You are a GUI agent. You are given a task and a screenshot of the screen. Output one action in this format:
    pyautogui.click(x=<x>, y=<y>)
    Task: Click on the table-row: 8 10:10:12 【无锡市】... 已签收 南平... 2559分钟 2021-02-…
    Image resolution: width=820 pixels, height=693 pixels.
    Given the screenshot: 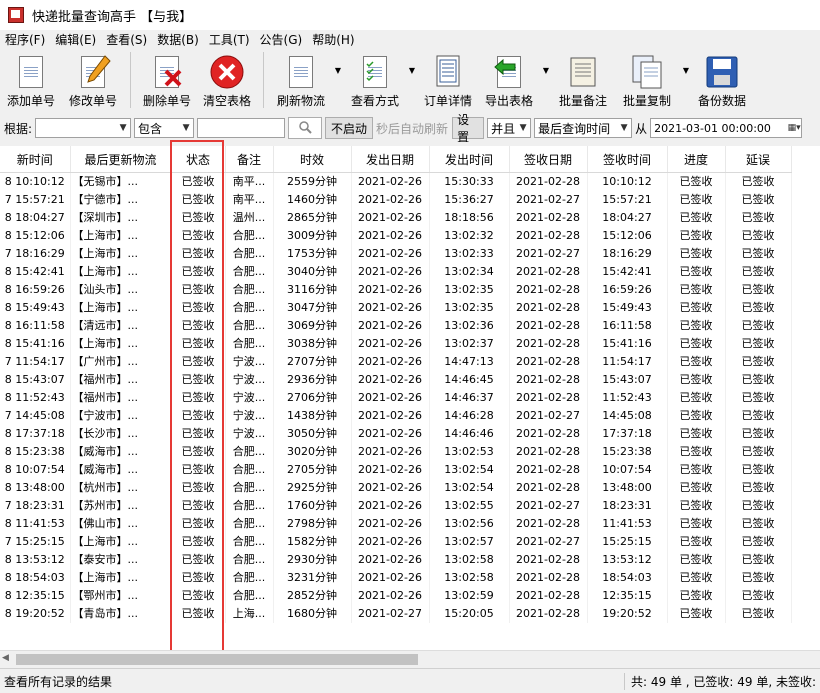 What is the action you would take?
    pyautogui.click(x=396, y=181)
    